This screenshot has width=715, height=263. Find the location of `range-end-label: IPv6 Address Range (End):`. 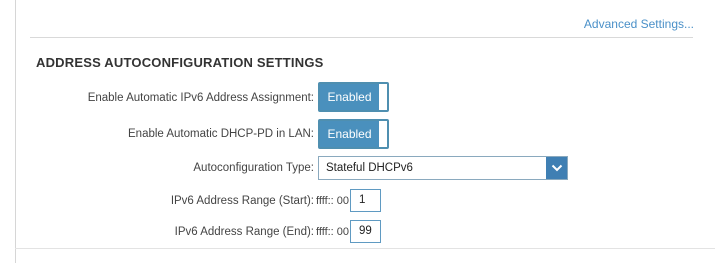

range-end-label: IPv6 Address Range (End): is located at coordinates (244, 232).